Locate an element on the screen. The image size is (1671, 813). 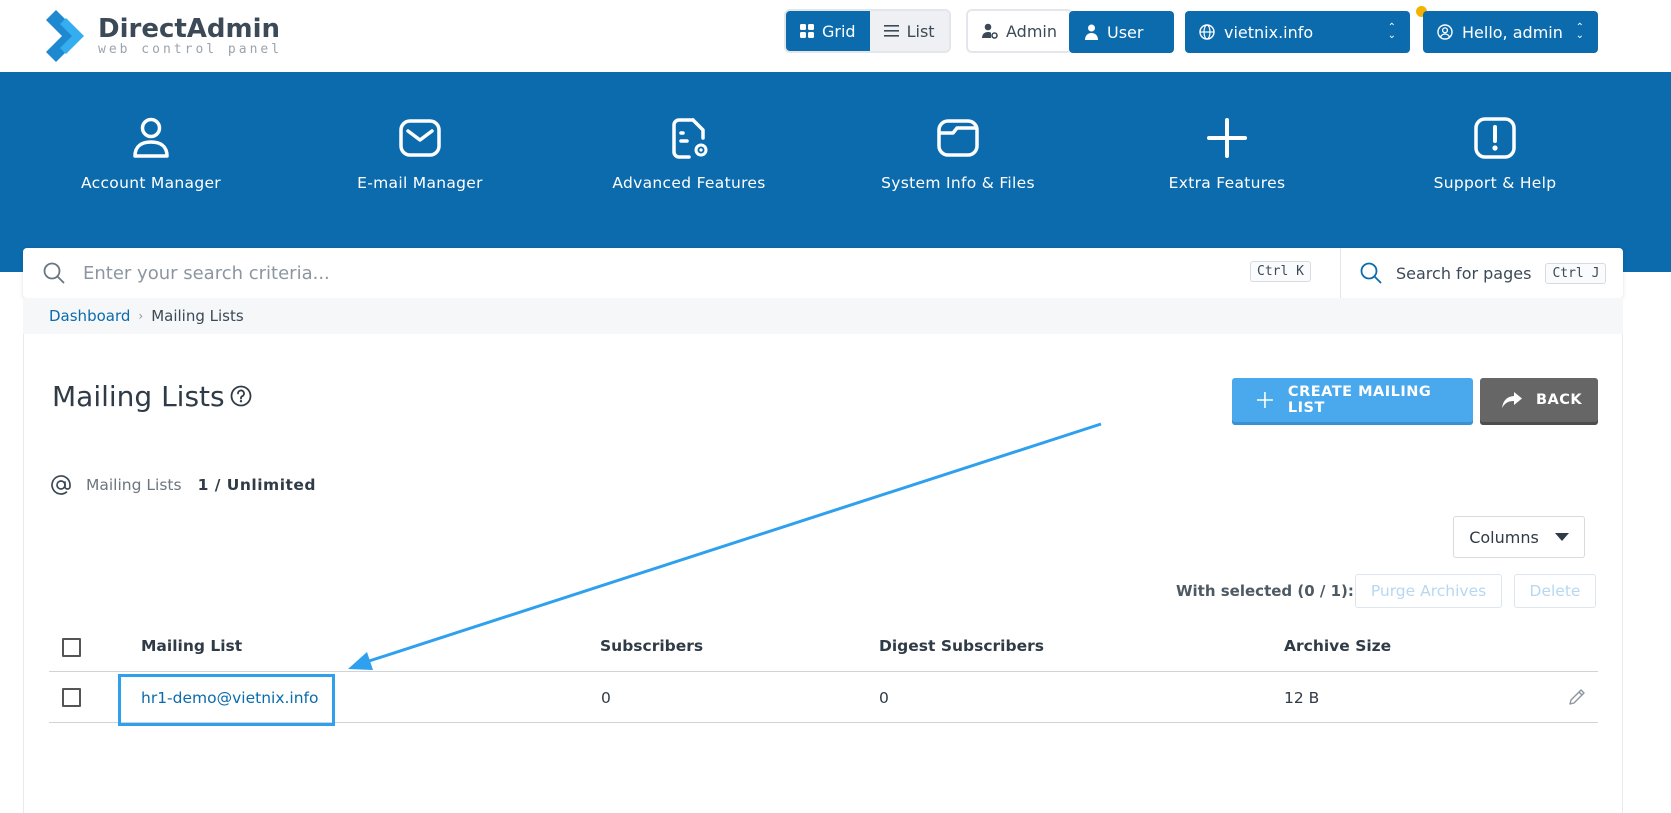
column-header-subscribers: Subscribers is located at coordinates (651, 646).